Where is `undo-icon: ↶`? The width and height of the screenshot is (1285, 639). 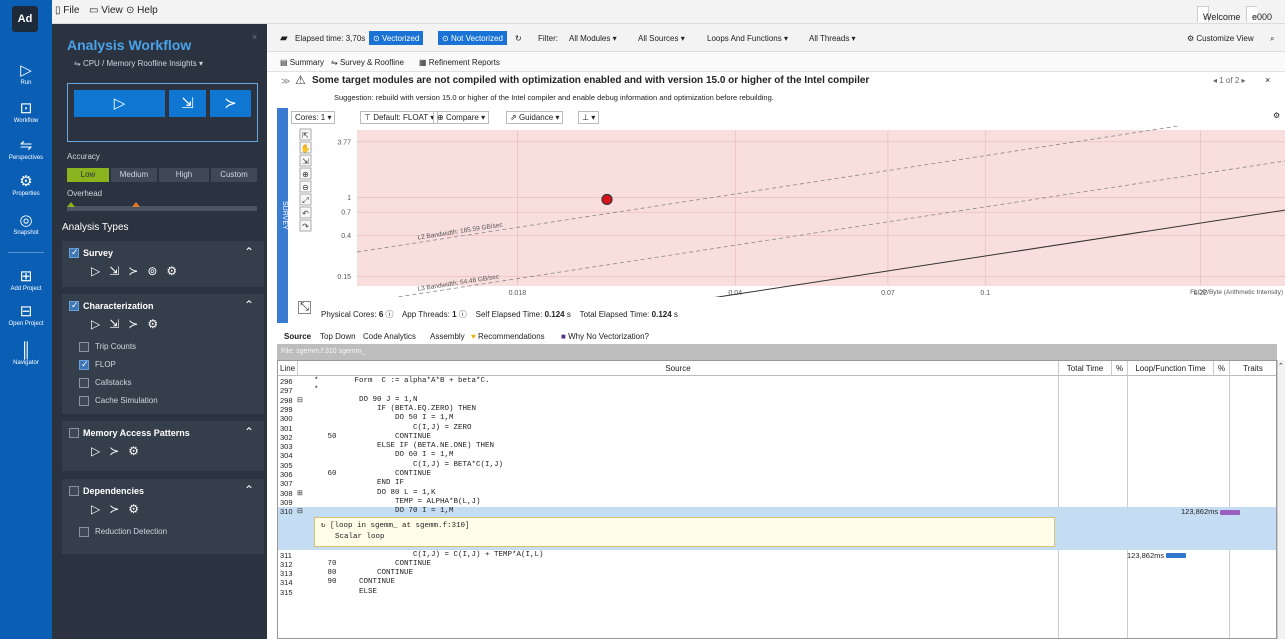
undo-icon: ↶ is located at coordinates (305, 212).